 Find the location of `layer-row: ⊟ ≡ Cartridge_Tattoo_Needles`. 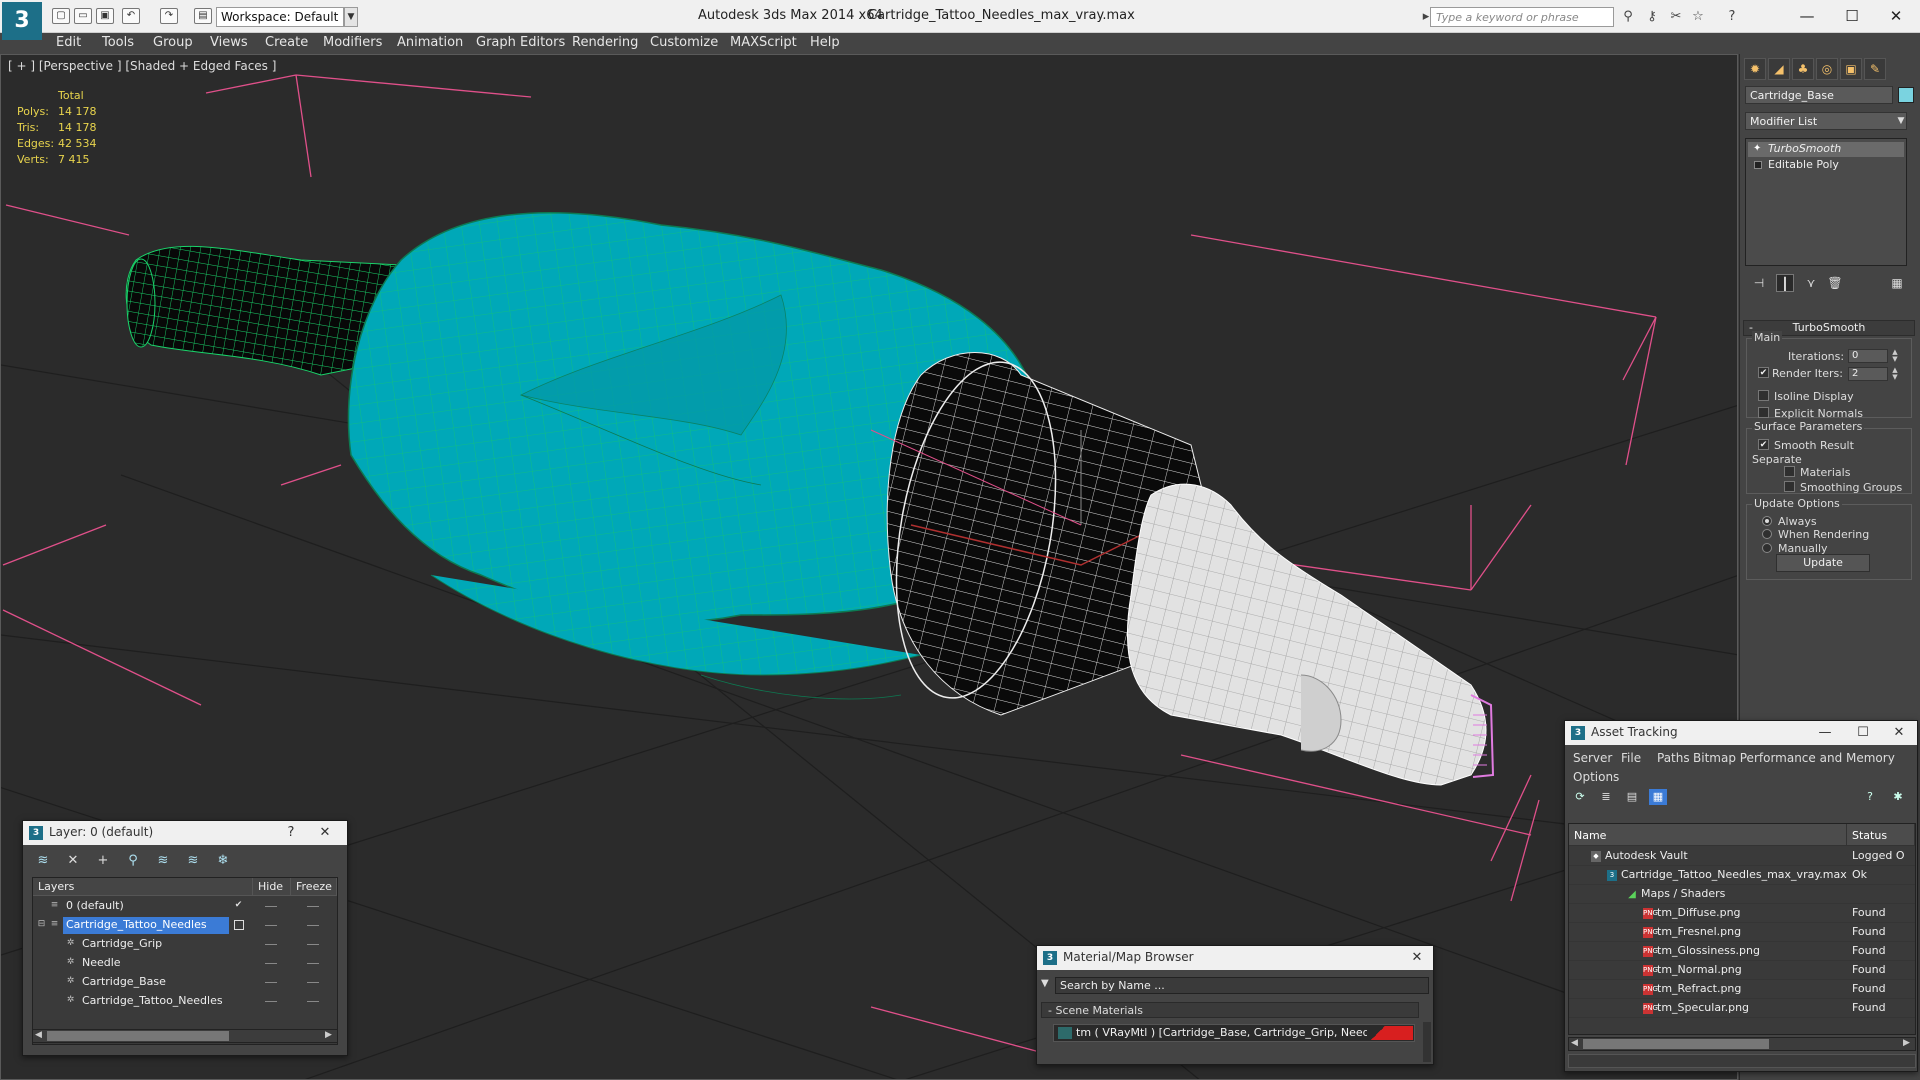

layer-row: ⊟ ≡ Cartridge_Tattoo_Needles is located at coordinates (185, 925).